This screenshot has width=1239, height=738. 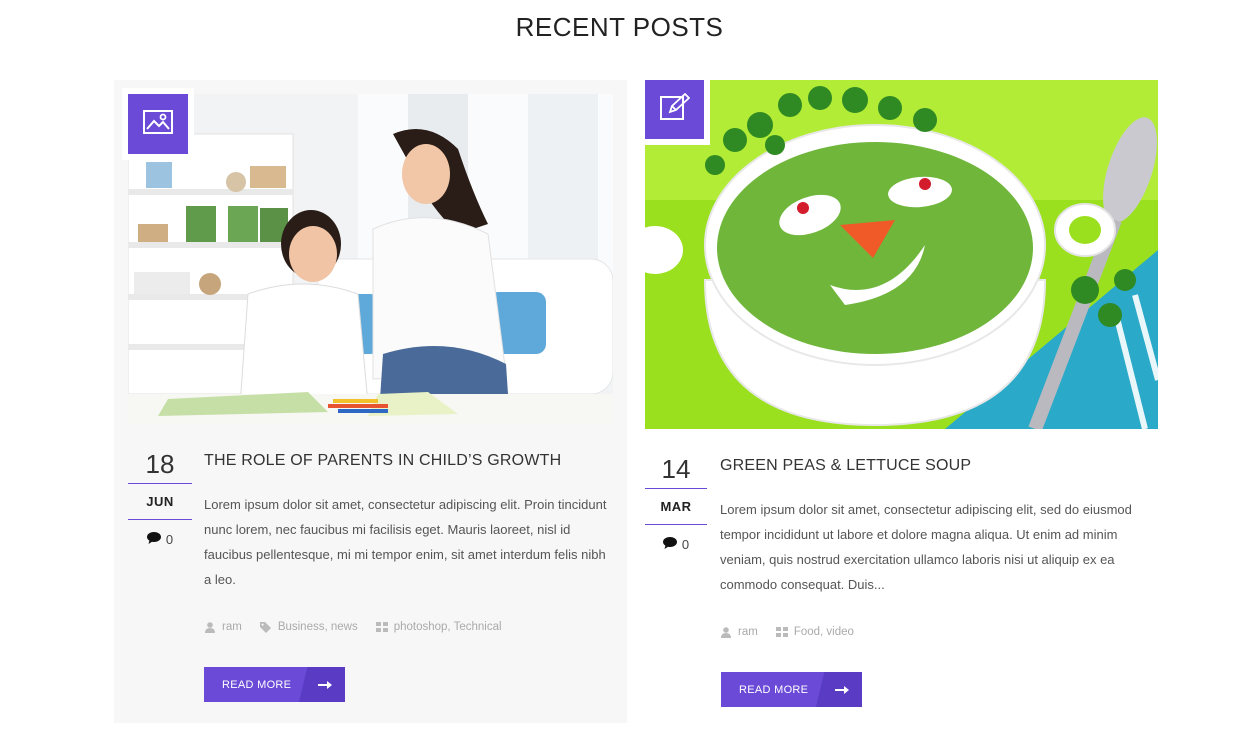 I want to click on edit-icon, so click(x=674, y=109).